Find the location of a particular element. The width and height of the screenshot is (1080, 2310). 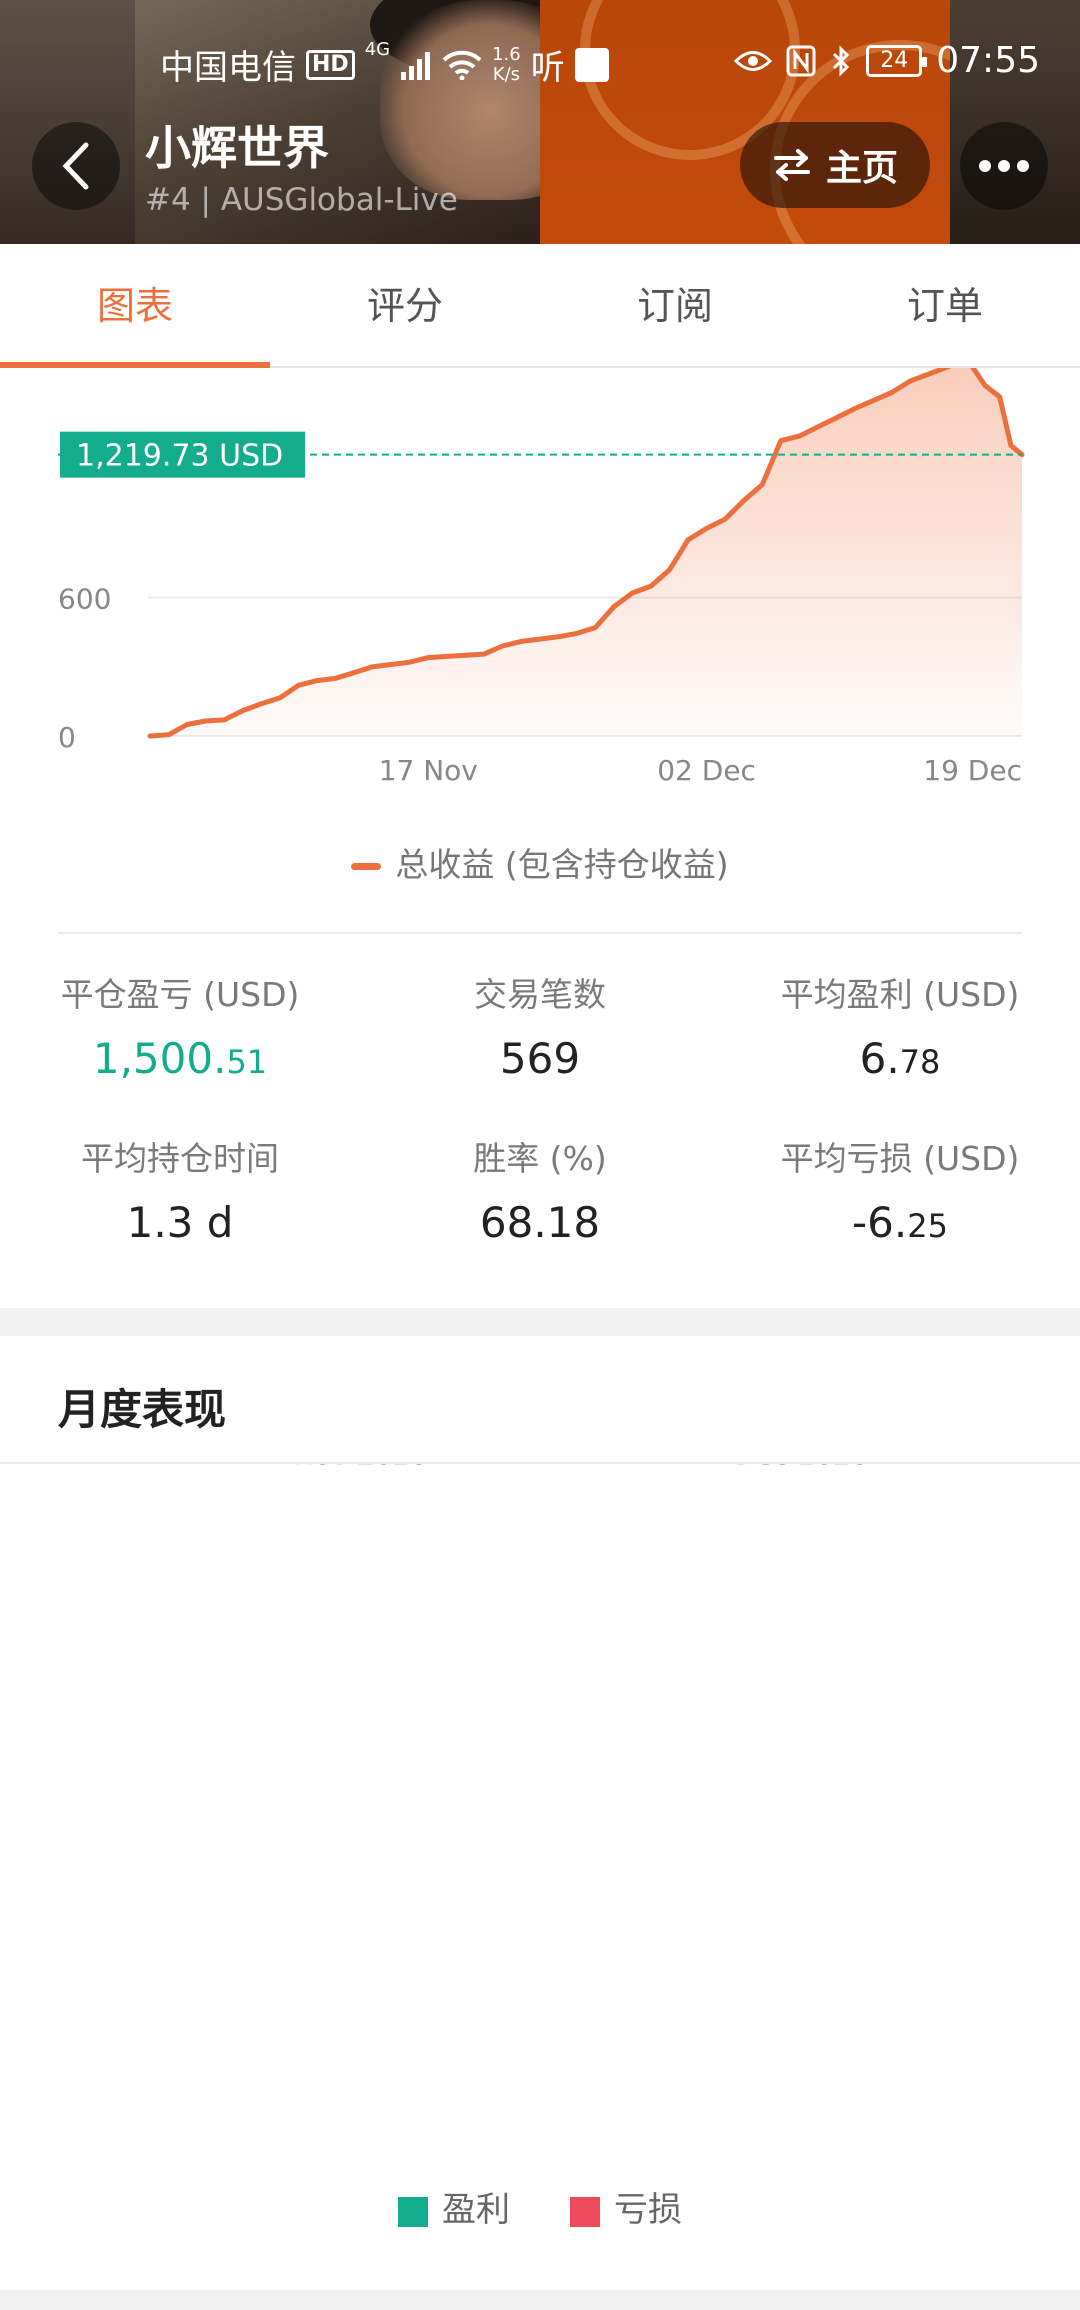

x-tick-label: 19 Dec is located at coordinates (972, 770).